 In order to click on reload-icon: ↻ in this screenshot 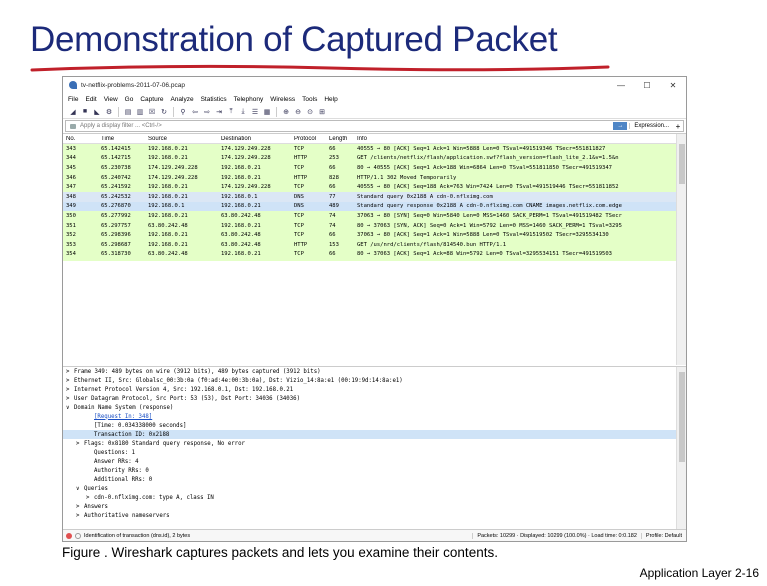, I will do `click(164, 112)`.